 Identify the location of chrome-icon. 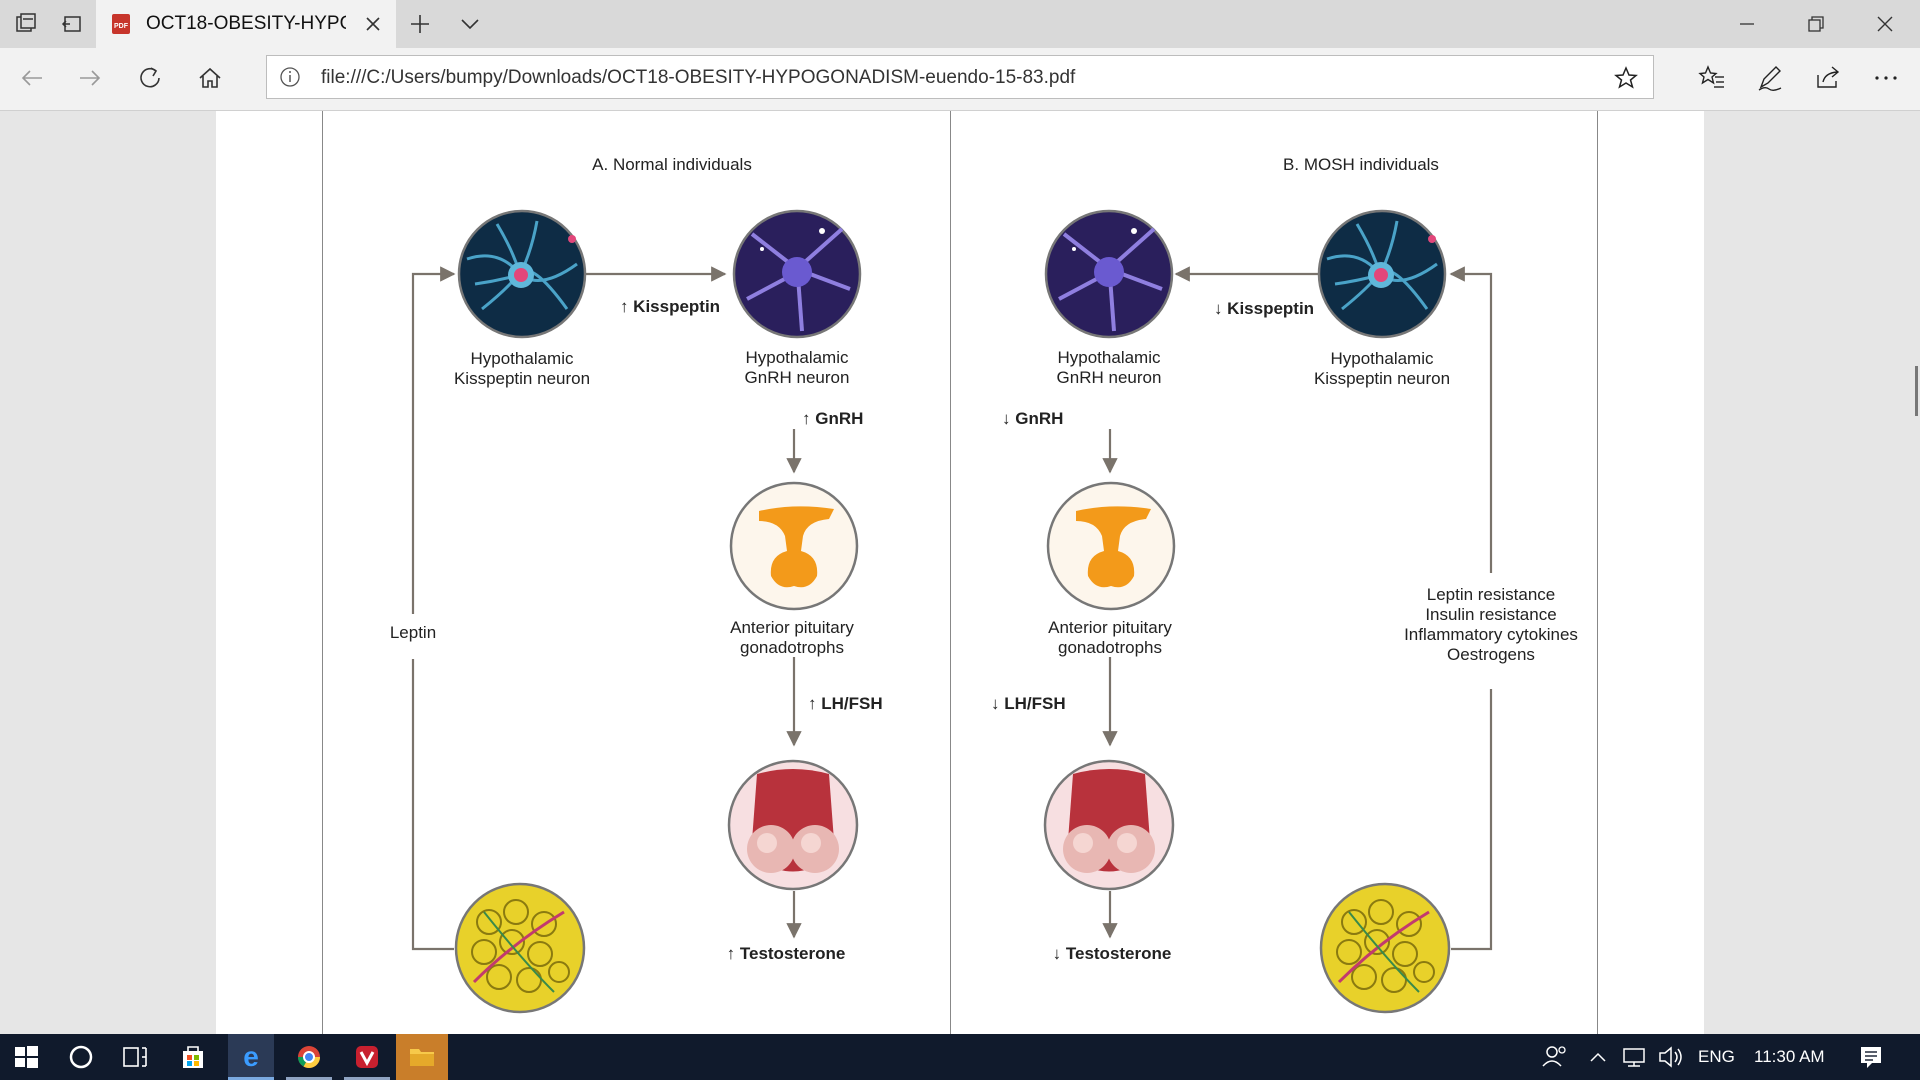
(309, 1057).